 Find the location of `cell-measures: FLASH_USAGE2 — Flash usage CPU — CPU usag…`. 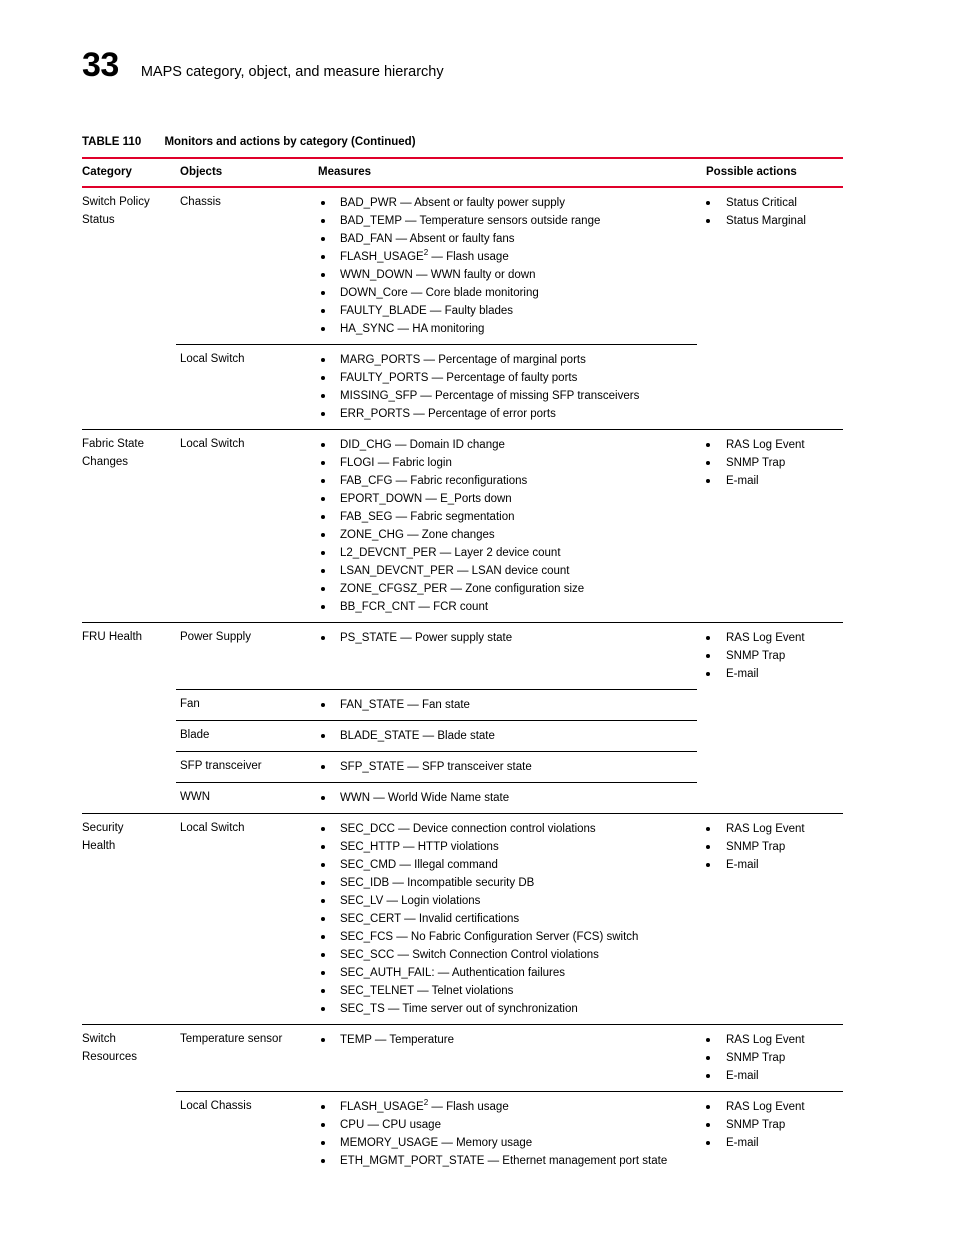

cell-measures: FLASH_USAGE2 — Flash usage CPU — CPU usag… is located at coordinates (512, 1134).